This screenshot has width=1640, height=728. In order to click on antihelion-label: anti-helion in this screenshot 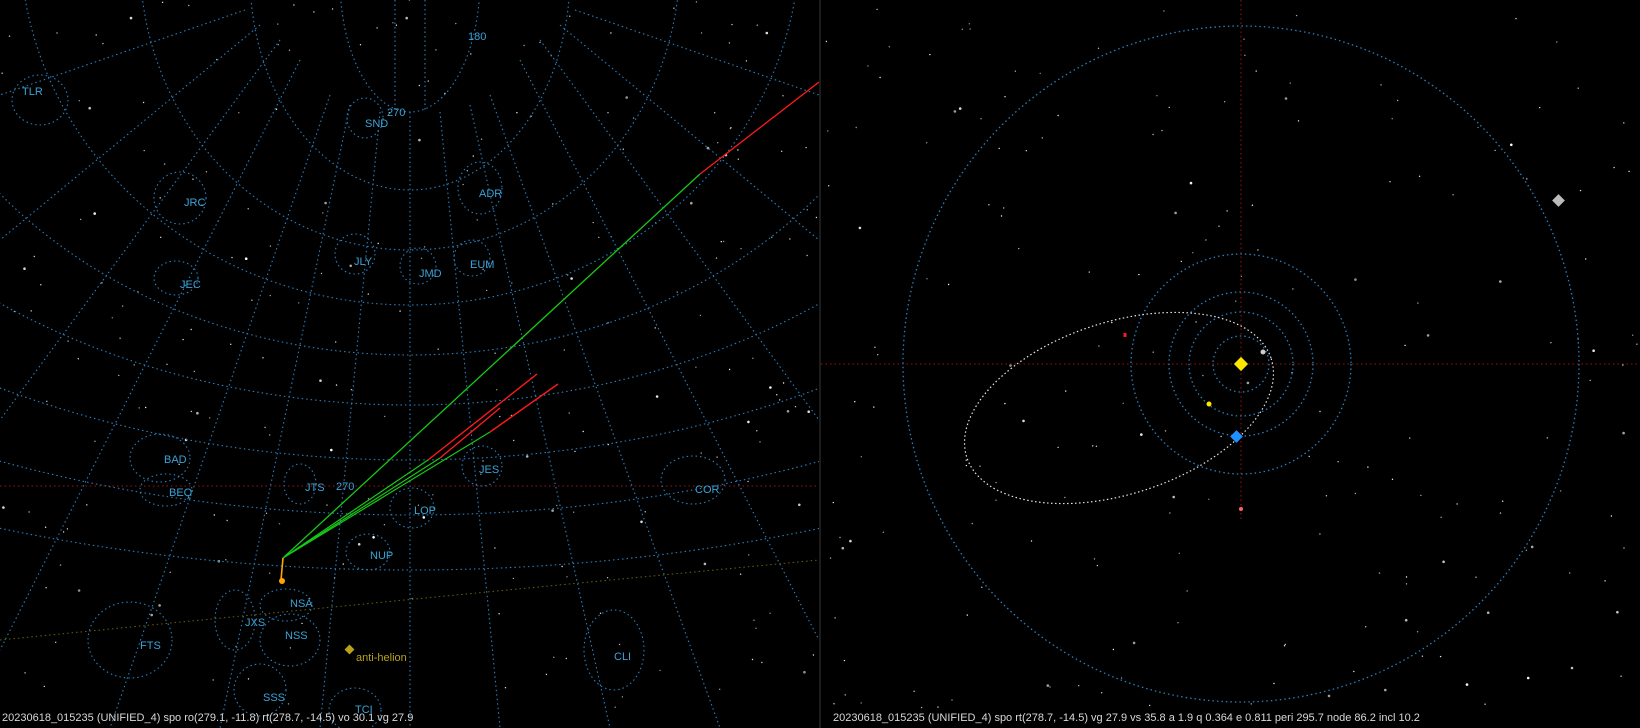, I will do `click(381, 658)`.